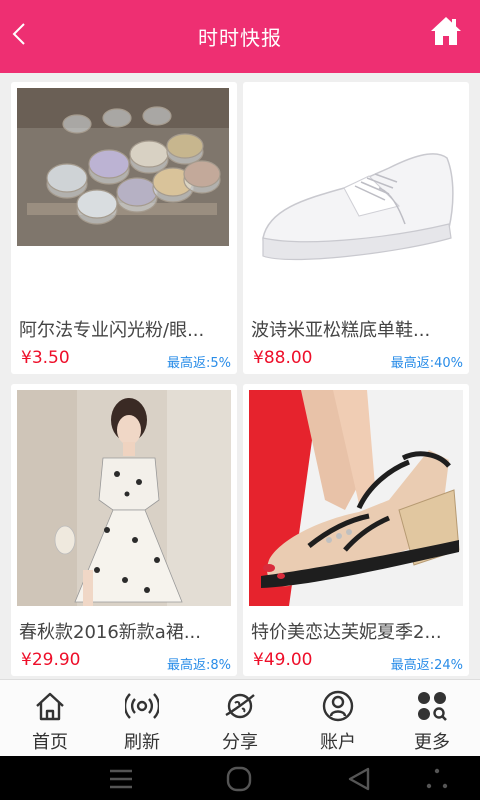  What do you see at coordinates (356, 196) in the screenshot?
I see `product-image-white-shoe` at bounding box center [356, 196].